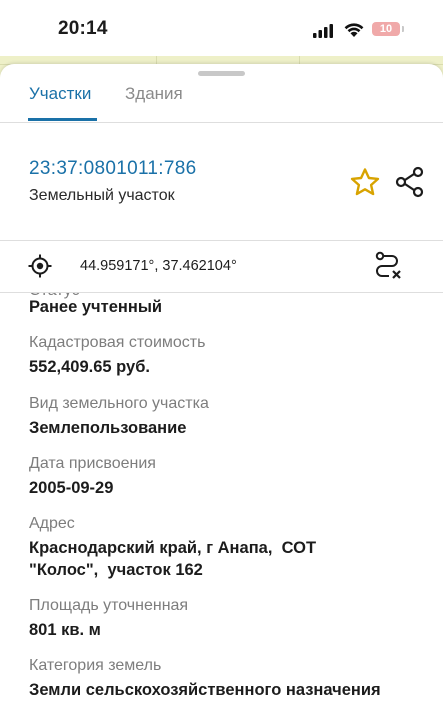 This screenshot has height=710, width=443. I want to click on tab-bar: Участки Здания, so click(221, 100).